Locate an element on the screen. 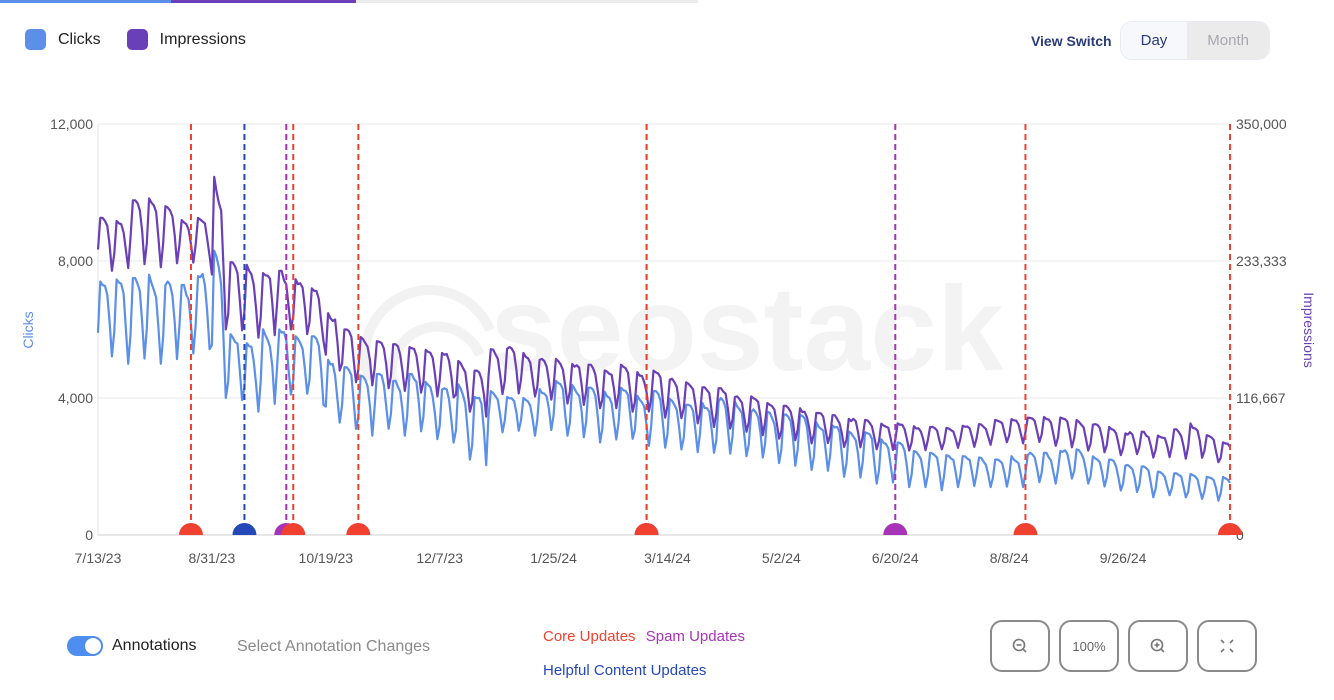  progress-bar is located at coordinates (349, 1).